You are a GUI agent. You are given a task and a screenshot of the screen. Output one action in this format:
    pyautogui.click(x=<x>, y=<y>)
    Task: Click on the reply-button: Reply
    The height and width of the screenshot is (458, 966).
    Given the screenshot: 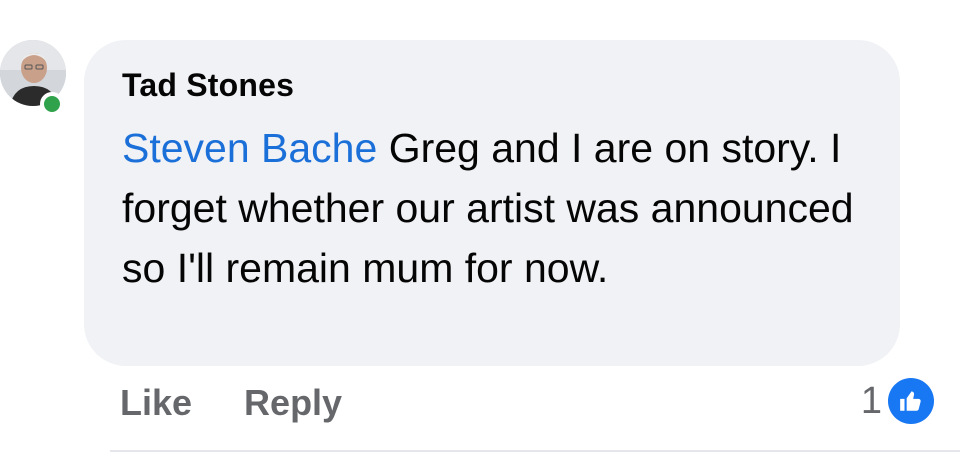 What is the action you would take?
    pyautogui.click(x=293, y=403)
    